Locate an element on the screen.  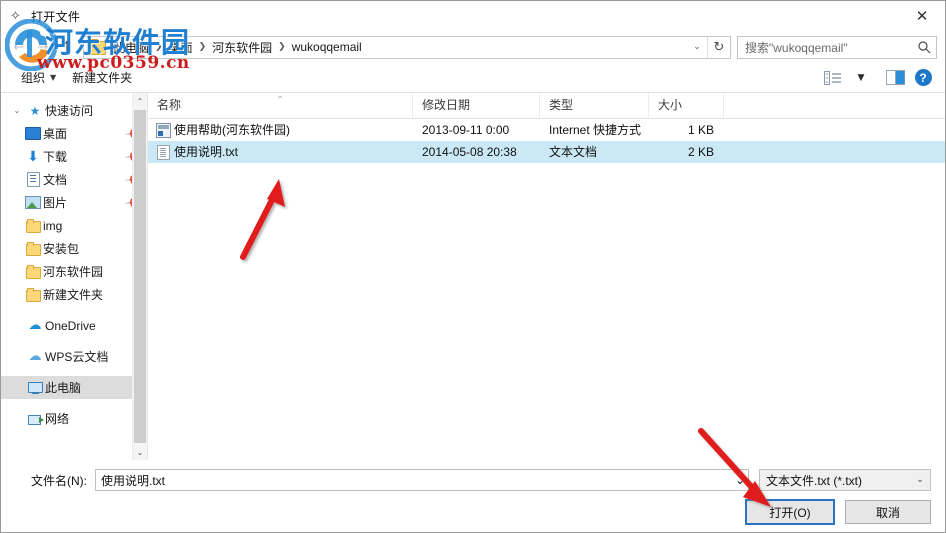
column-header-type: 类型 is located at coordinates (594, 105).